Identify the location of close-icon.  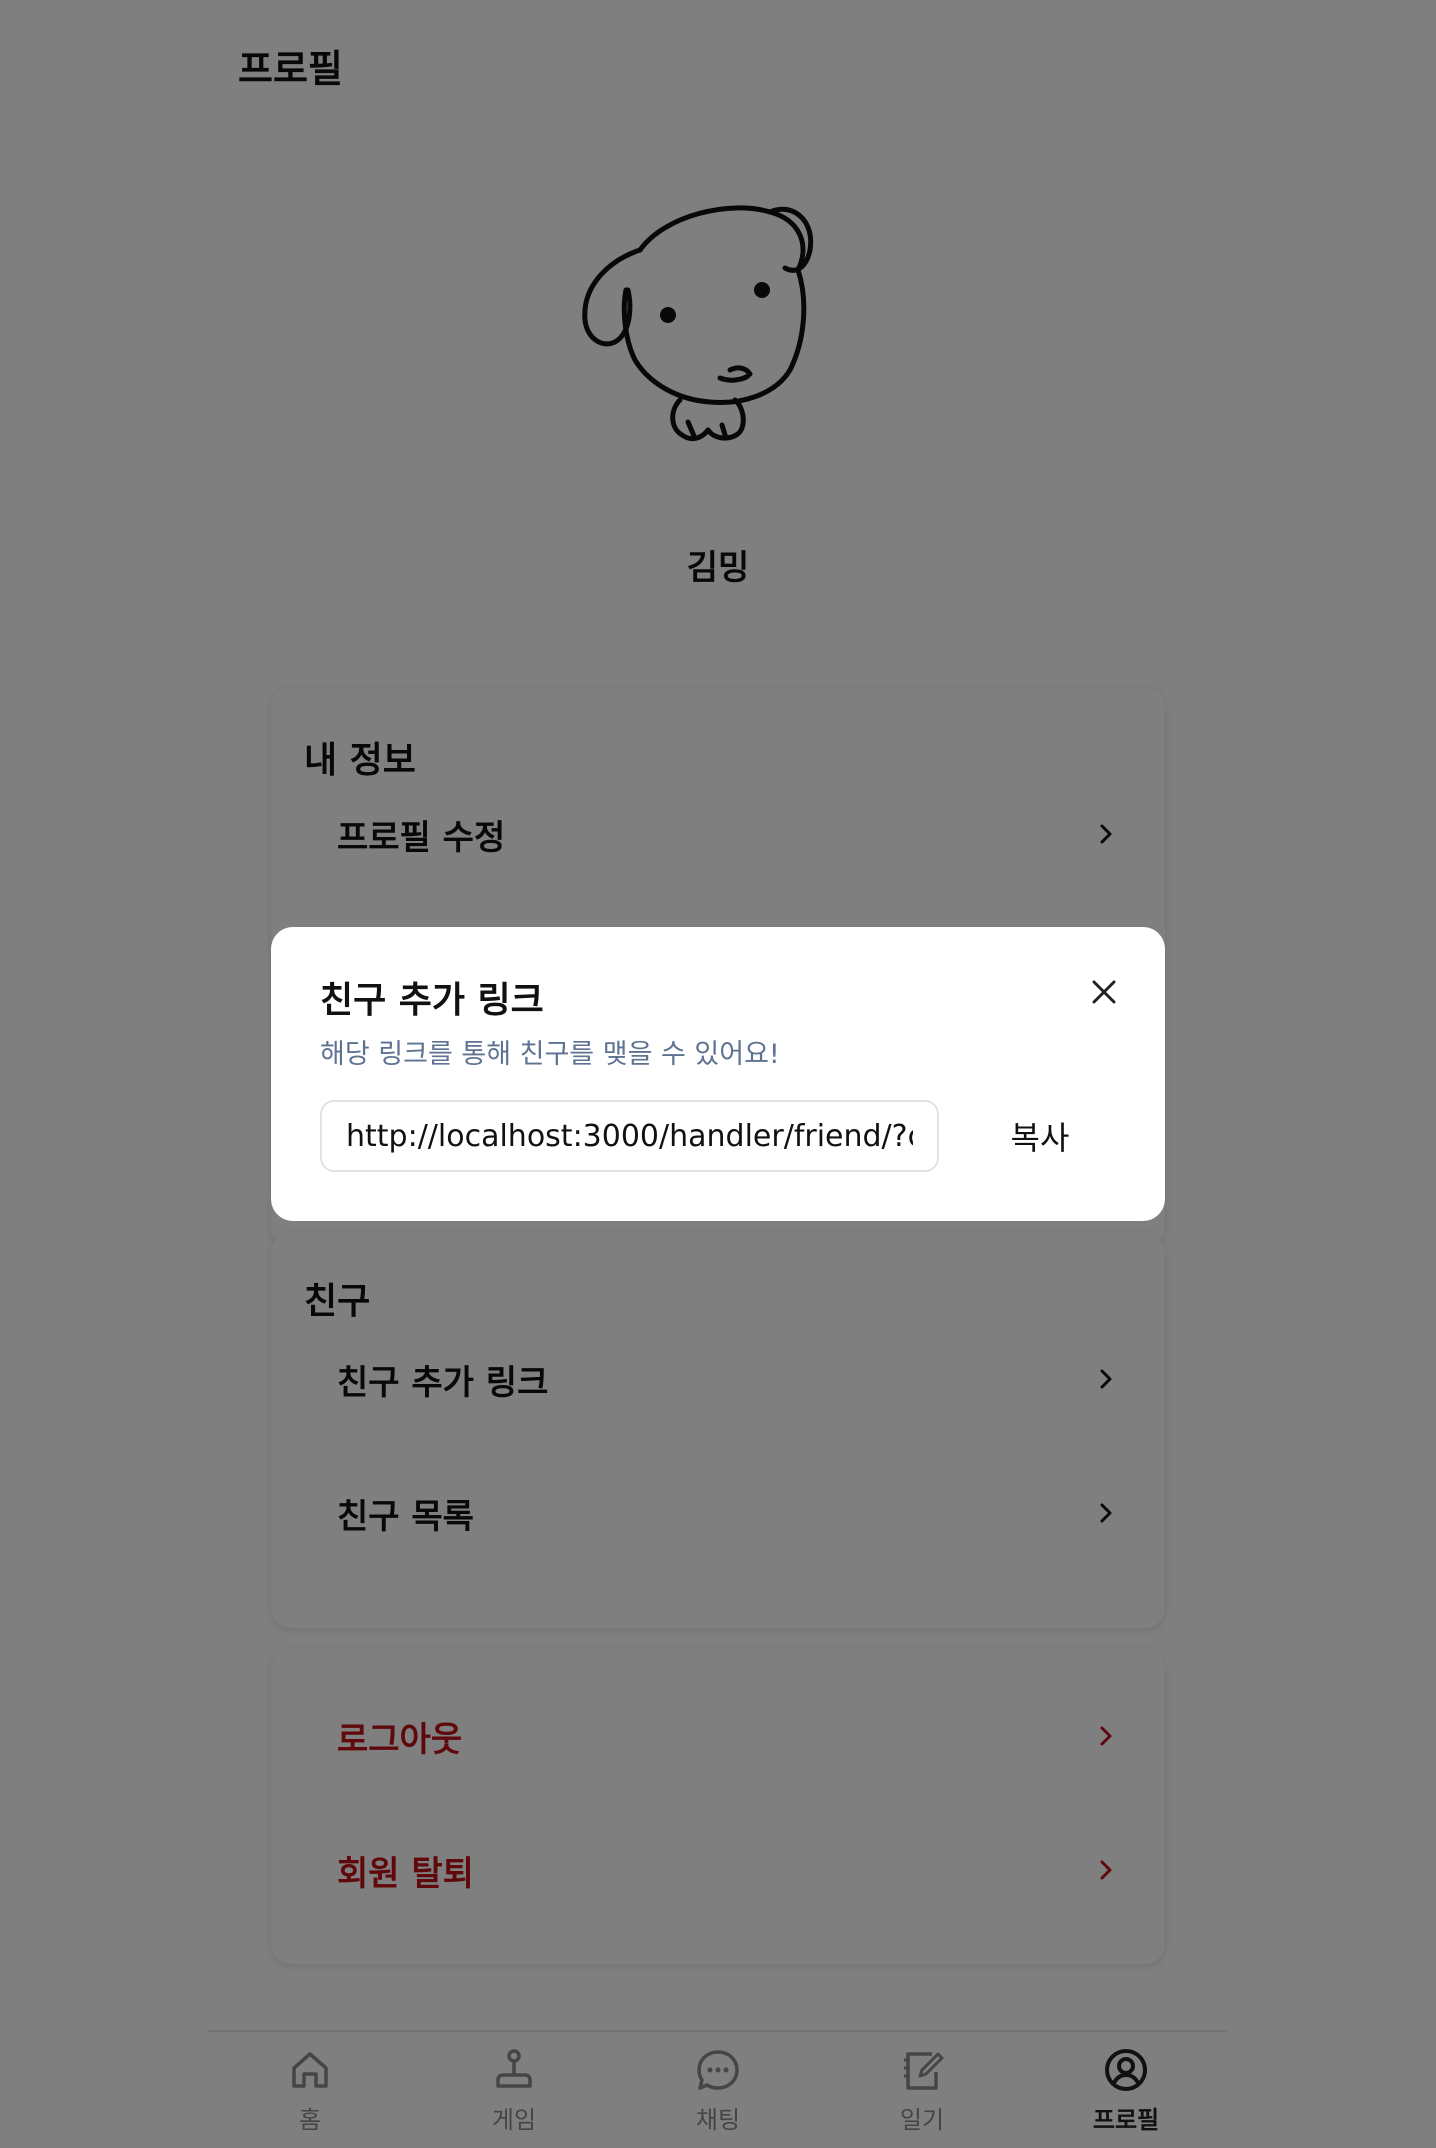
(1104, 992).